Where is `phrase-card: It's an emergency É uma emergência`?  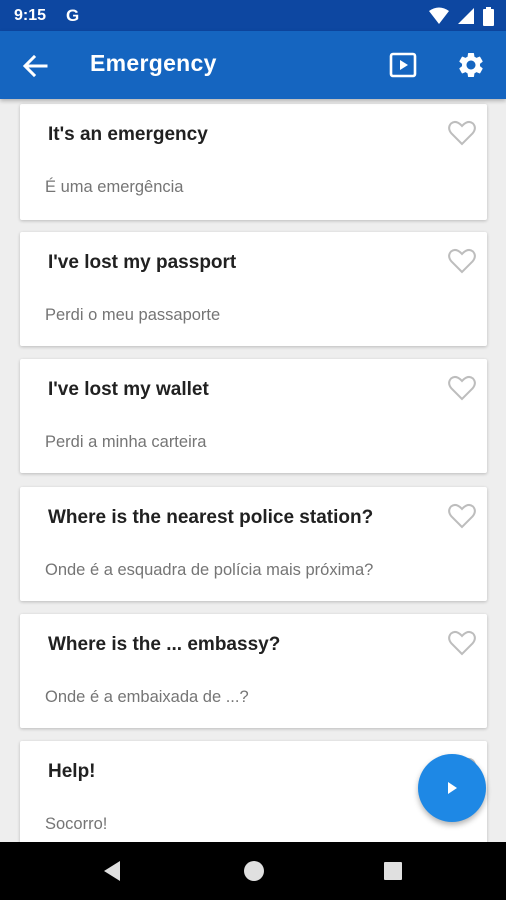 phrase-card: It's an emergency É uma emergência is located at coordinates (253, 162).